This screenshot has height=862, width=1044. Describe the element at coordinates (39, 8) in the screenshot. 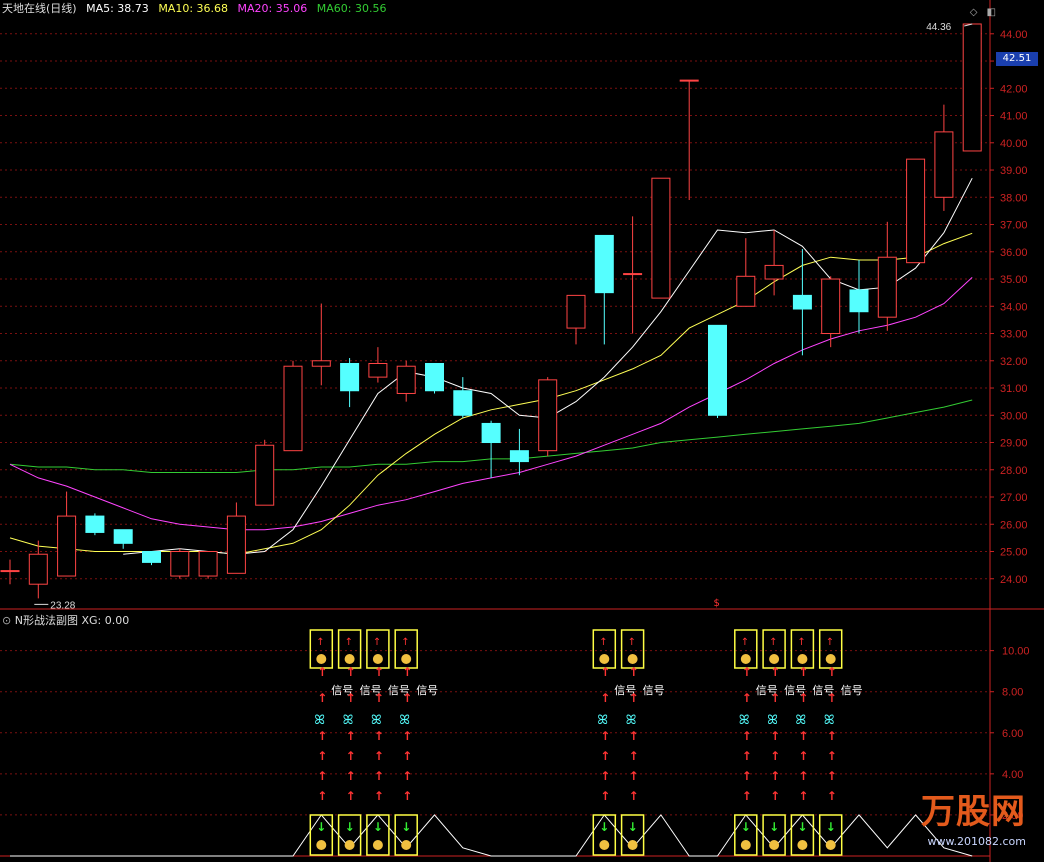

I see `stock-title: 天地在线(日线)` at that location.